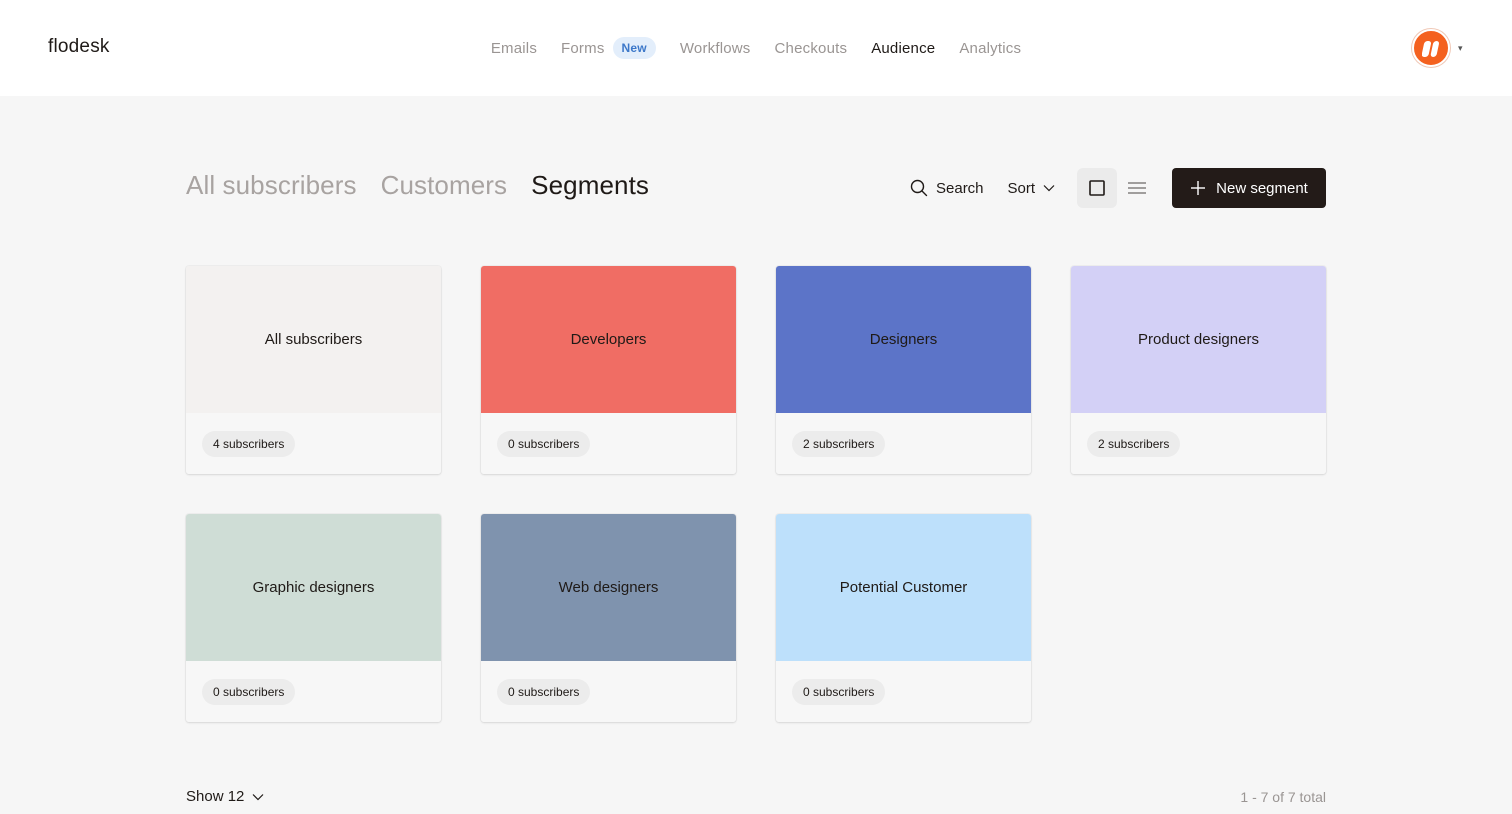 The height and width of the screenshot is (814, 1512). What do you see at coordinates (1262, 188) in the screenshot?
I see `new-segment-label: New segment` at bounding box center [1262, 188].